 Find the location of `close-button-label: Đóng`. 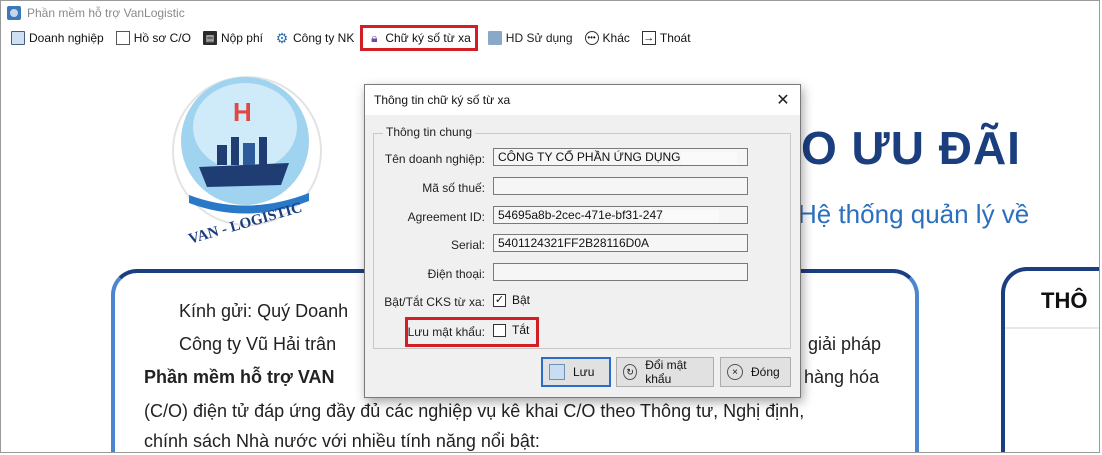

close-button-label: Đóng is located at coordinates (765, 372).